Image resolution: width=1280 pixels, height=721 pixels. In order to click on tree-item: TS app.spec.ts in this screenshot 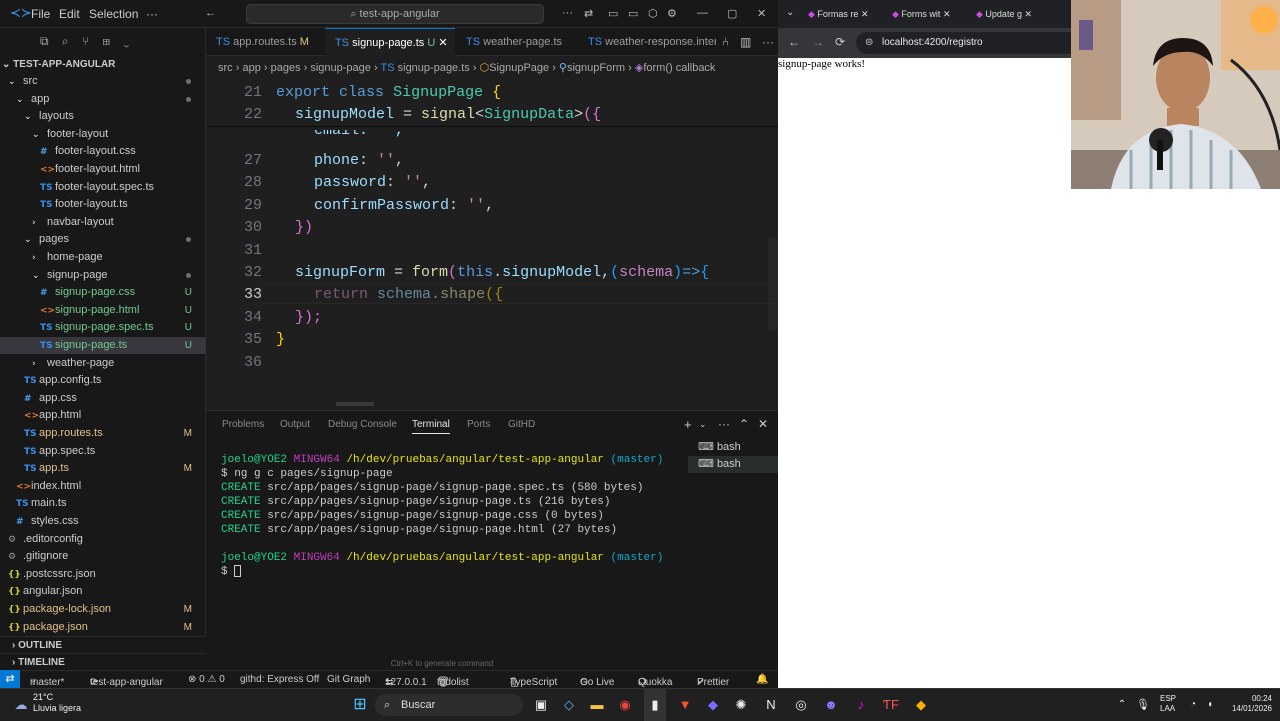, I will do `click(103, 451)`.